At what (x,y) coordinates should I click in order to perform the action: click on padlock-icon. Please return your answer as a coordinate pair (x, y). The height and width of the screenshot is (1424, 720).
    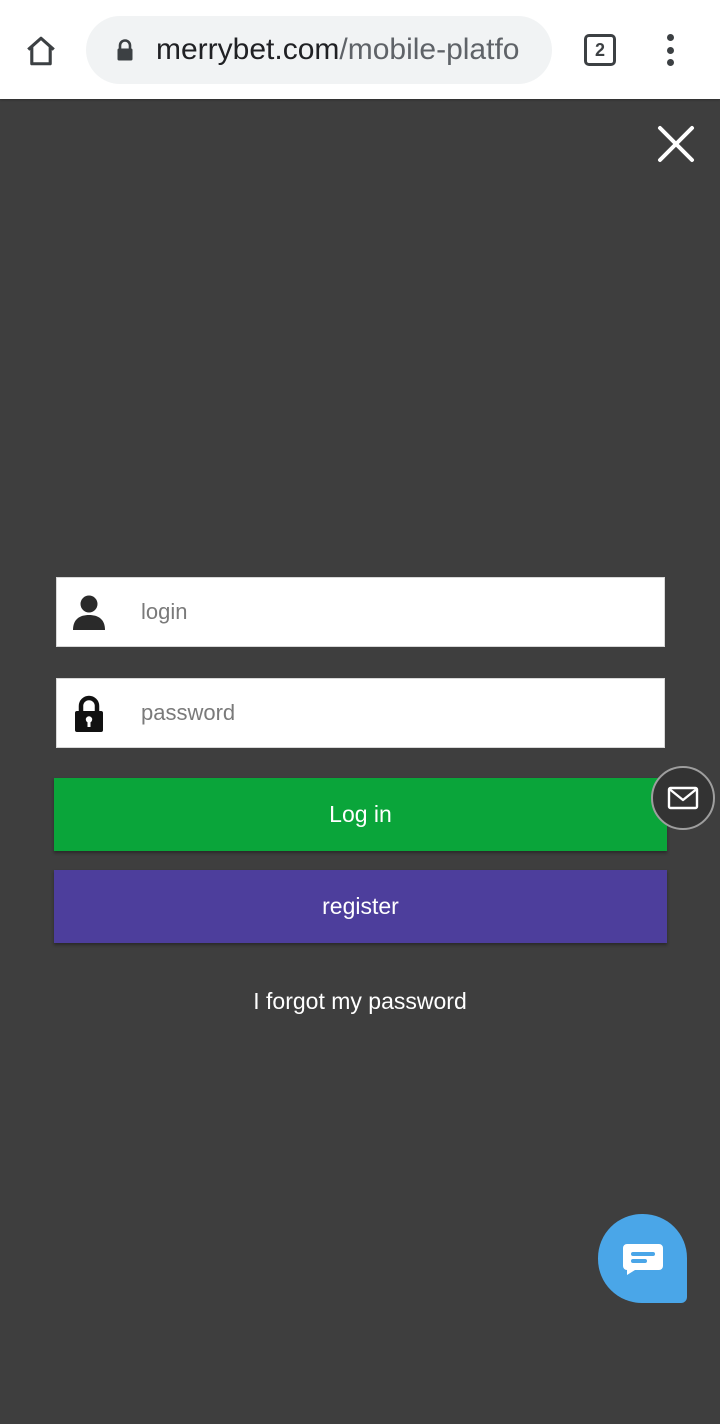
    Looking at the image, I should click on (89, 713).